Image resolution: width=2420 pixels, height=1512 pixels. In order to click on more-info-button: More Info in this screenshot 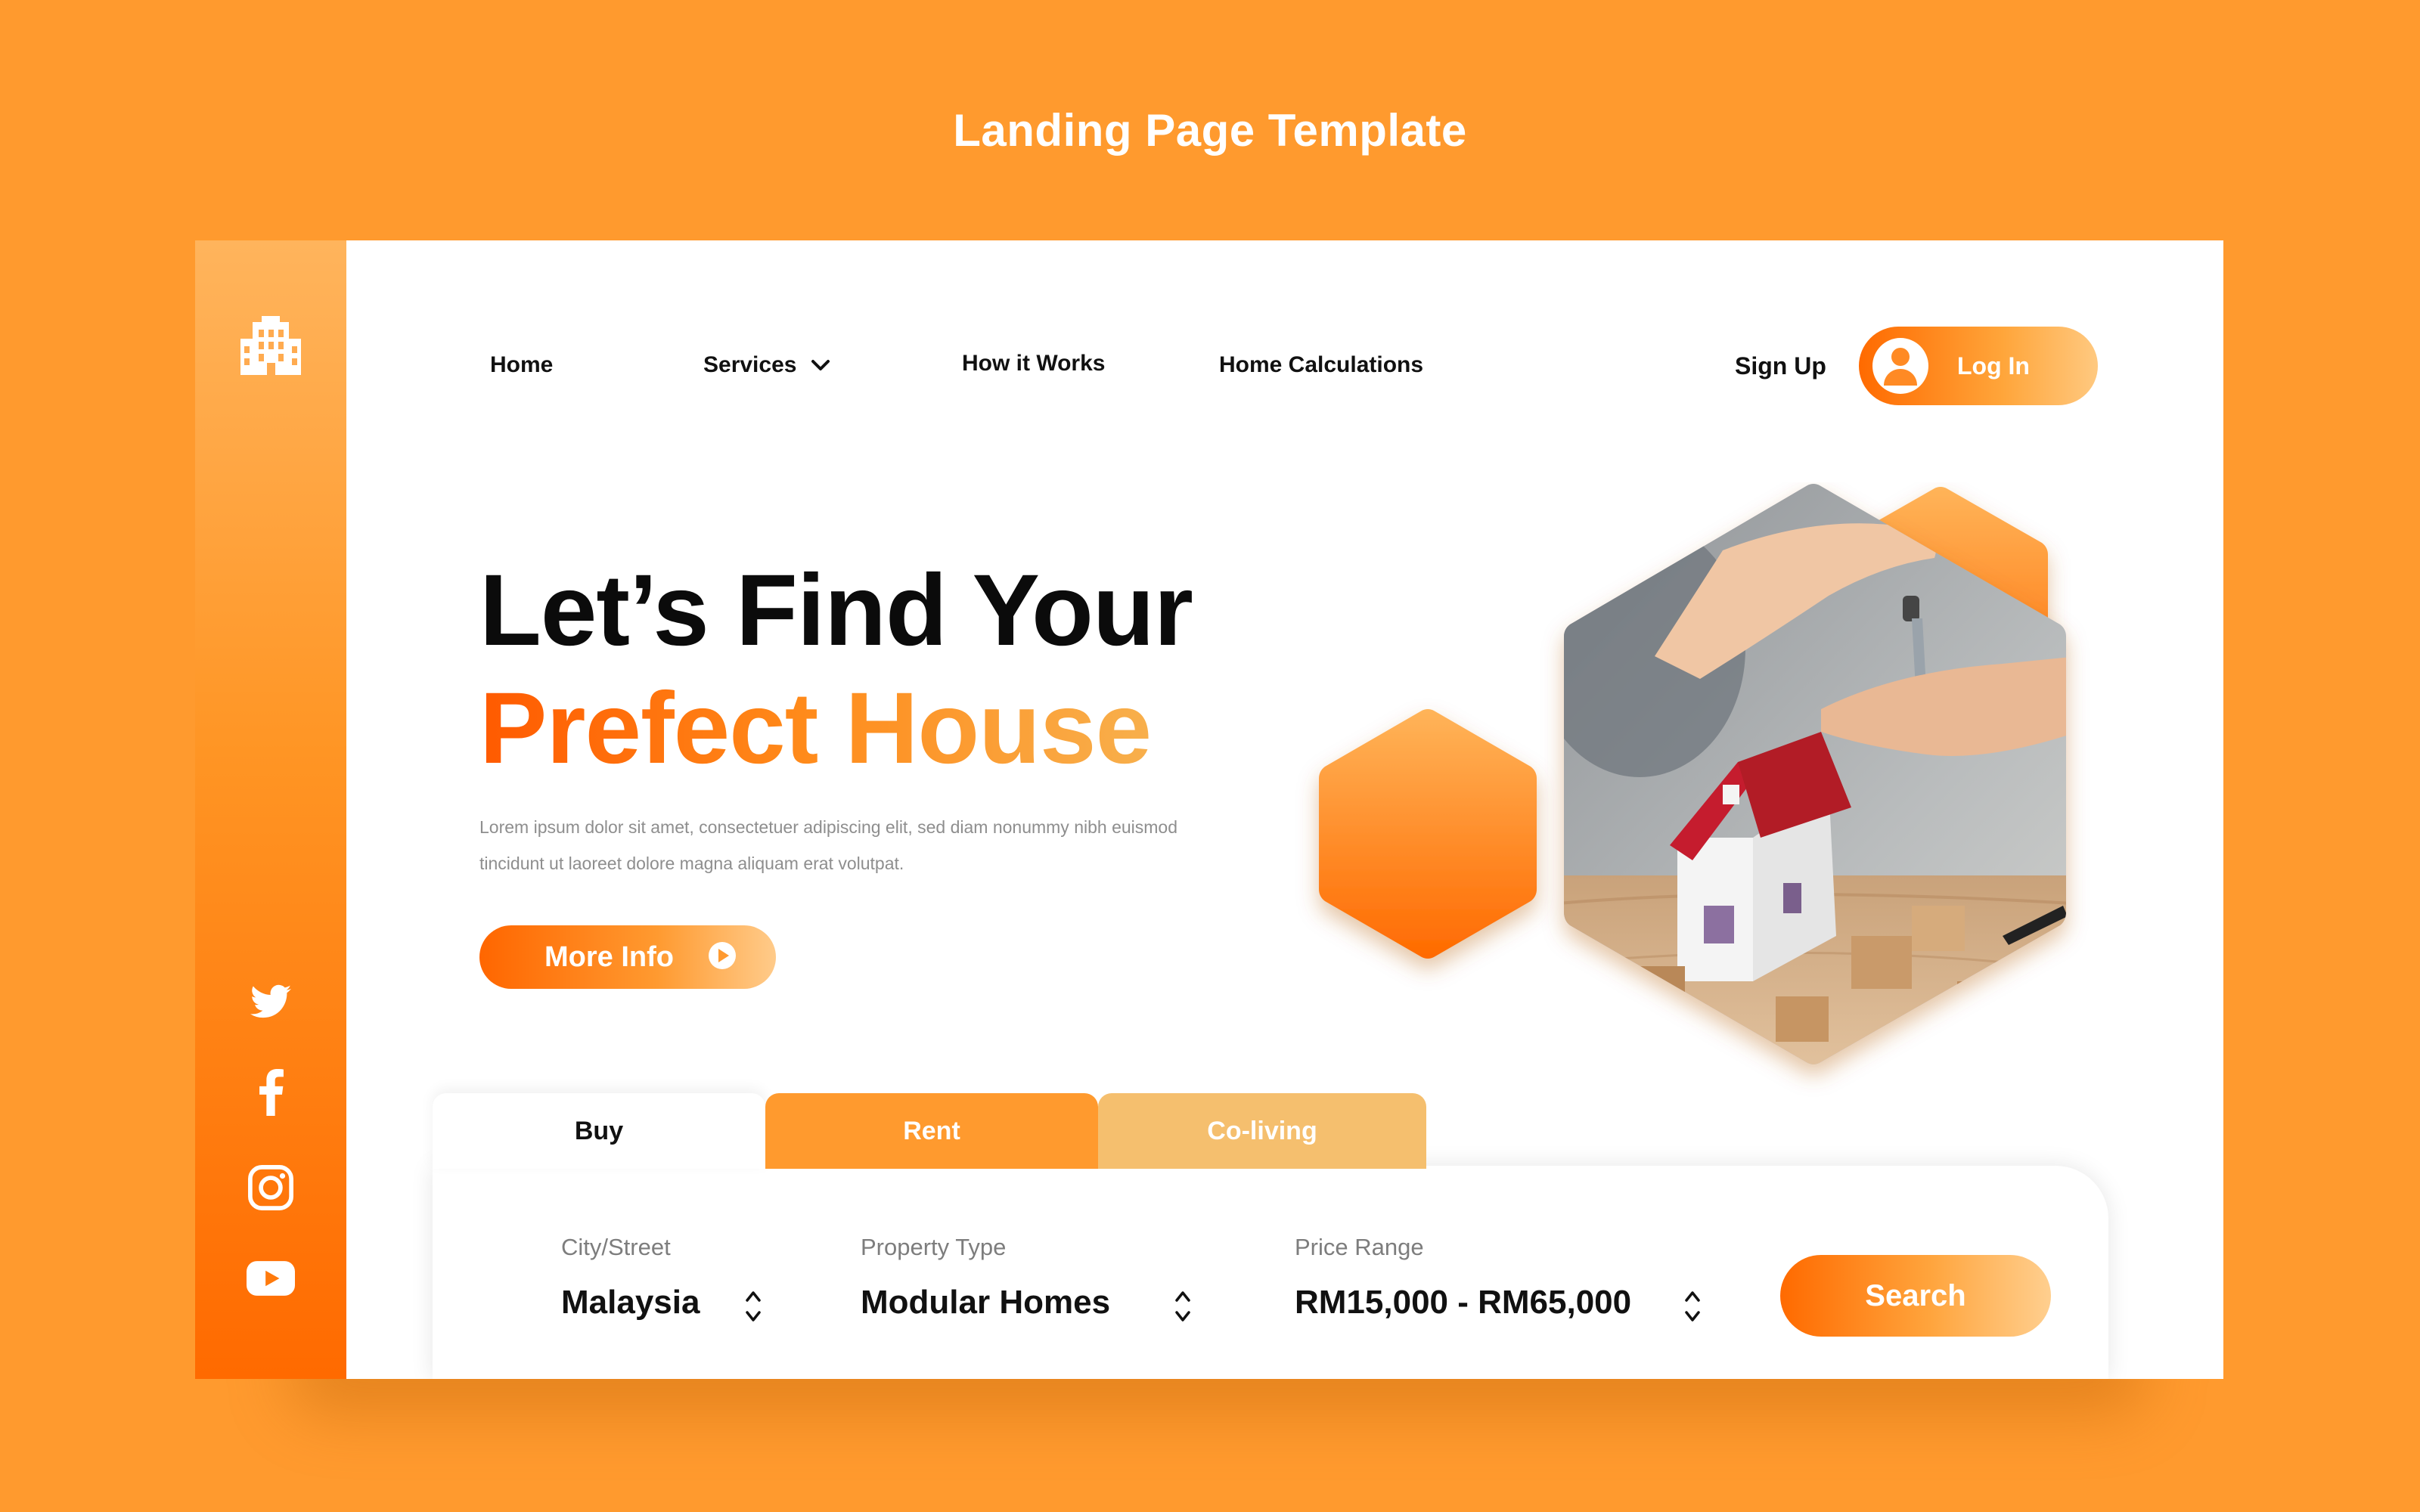, I will do `click(627, 957)`.